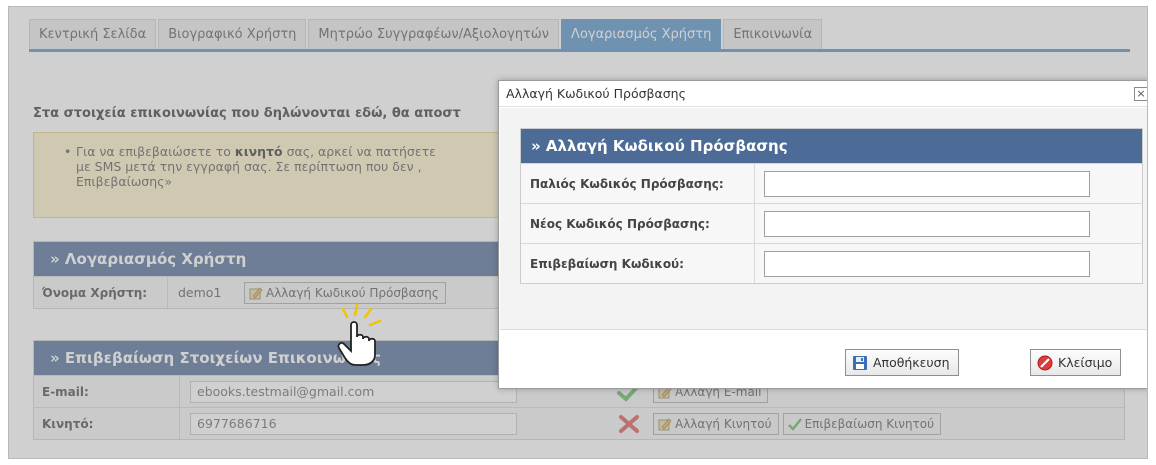 Image resolution: width=1156 pixels, height=465 pixels. Describe the element at coordinates (927, 263) in the screenshot. I see `confirm-password-input` at that location.